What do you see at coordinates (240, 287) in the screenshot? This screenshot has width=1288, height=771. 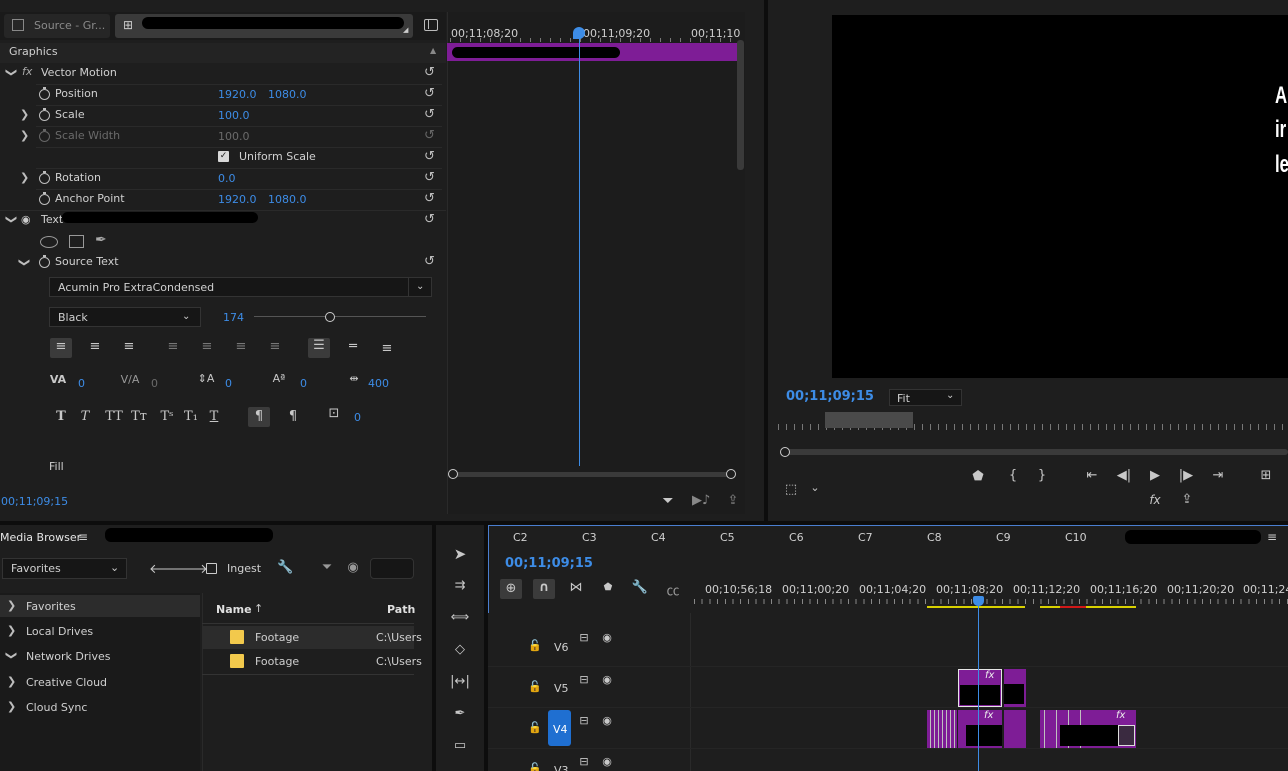 I see `font-dropdown: Acumin Pro ExtraCondensed ⌄` at bounding box center [240, 287].